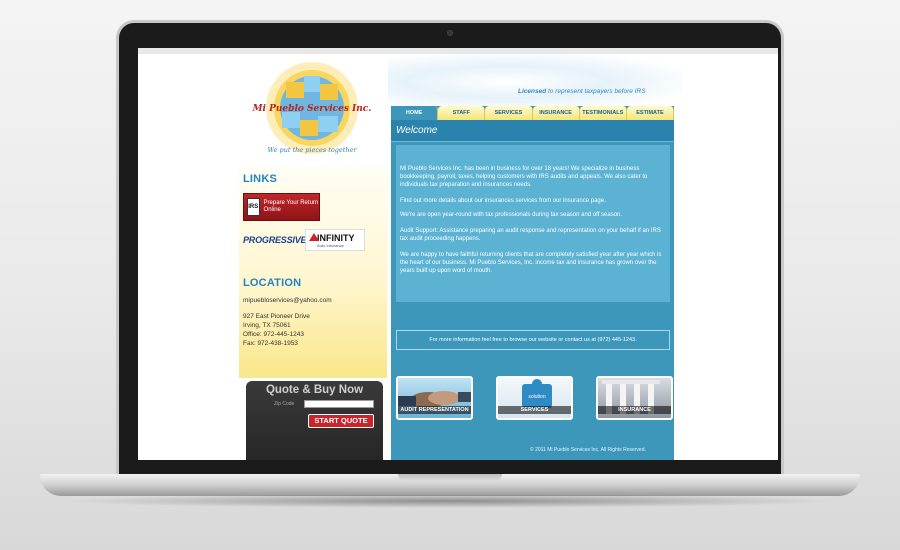  What do you see at coordinates (275, 240) in the screenshot?
I see `progressive-logo-link: PROGRESSIVE` at bounding box center [275, 240].